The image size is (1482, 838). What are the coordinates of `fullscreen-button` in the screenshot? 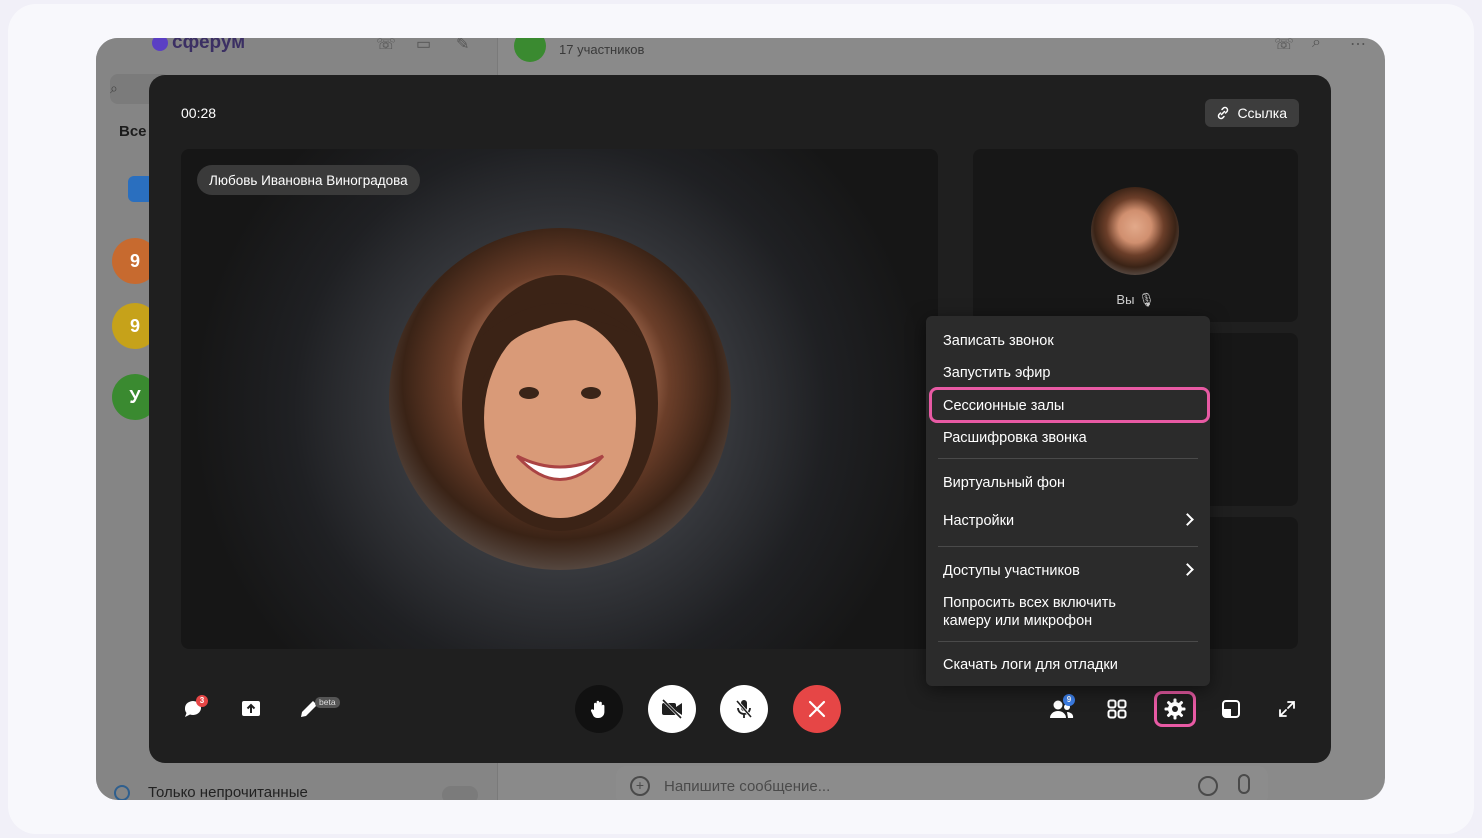 It's located at (1287, 709).